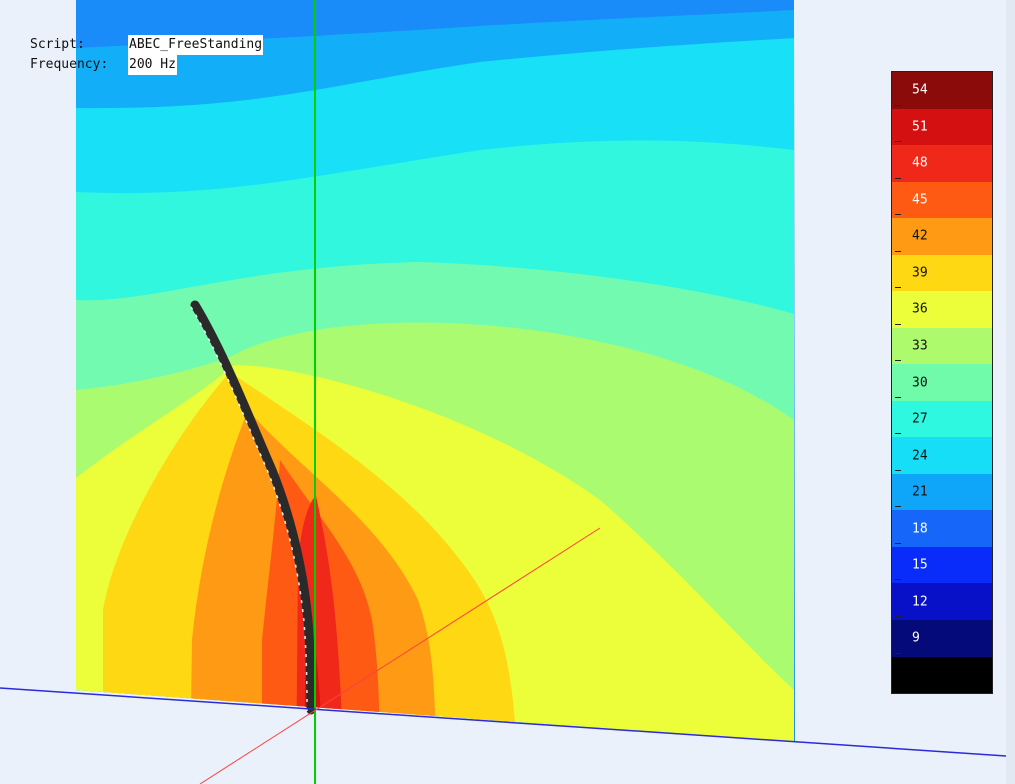 The width and height of the screenshot is (1015, 784). What do you see at coordinates (920, 163) in the screenshot?
I see `legend-label: 48` at bounding box center [920, 163].